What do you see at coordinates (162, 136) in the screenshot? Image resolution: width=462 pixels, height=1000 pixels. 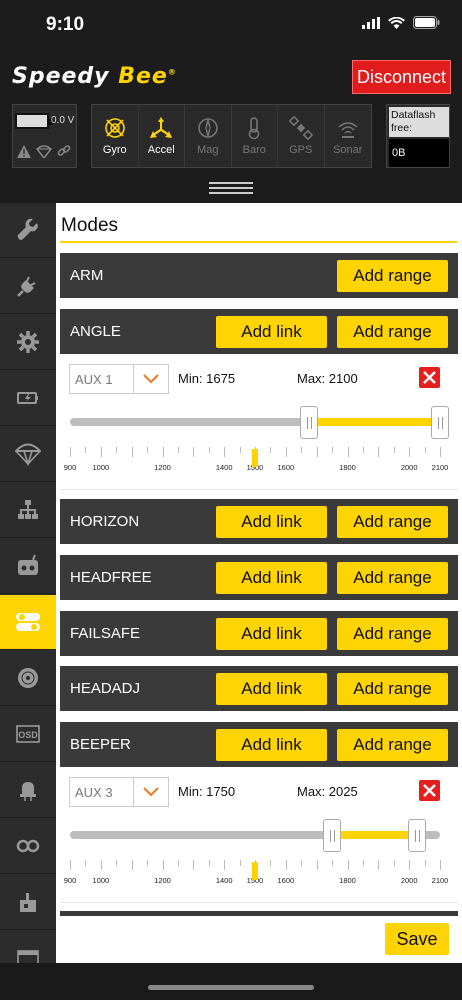 I see `sensor-accel: Accel` at bounding box center [162, 136].